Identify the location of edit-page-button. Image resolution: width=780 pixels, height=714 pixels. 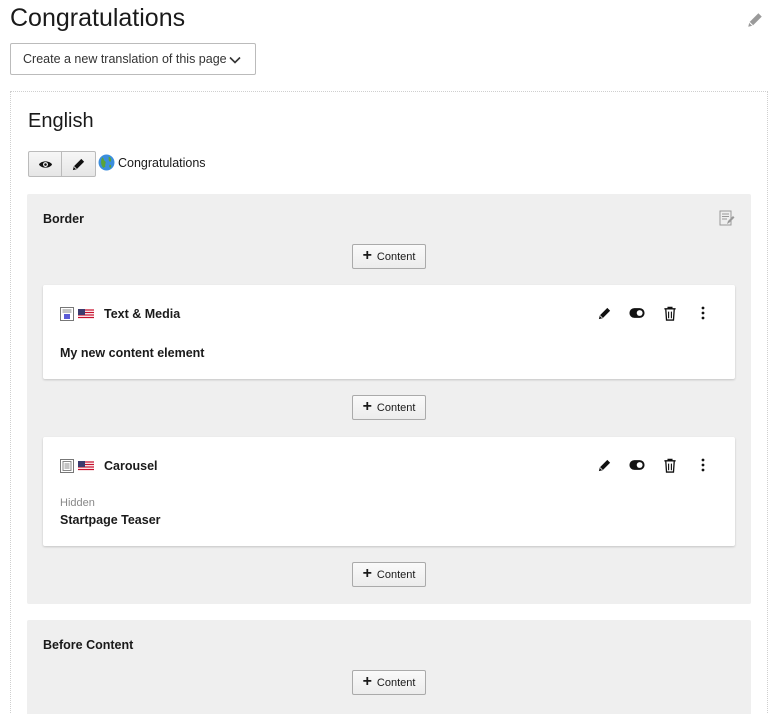
(79, 164).